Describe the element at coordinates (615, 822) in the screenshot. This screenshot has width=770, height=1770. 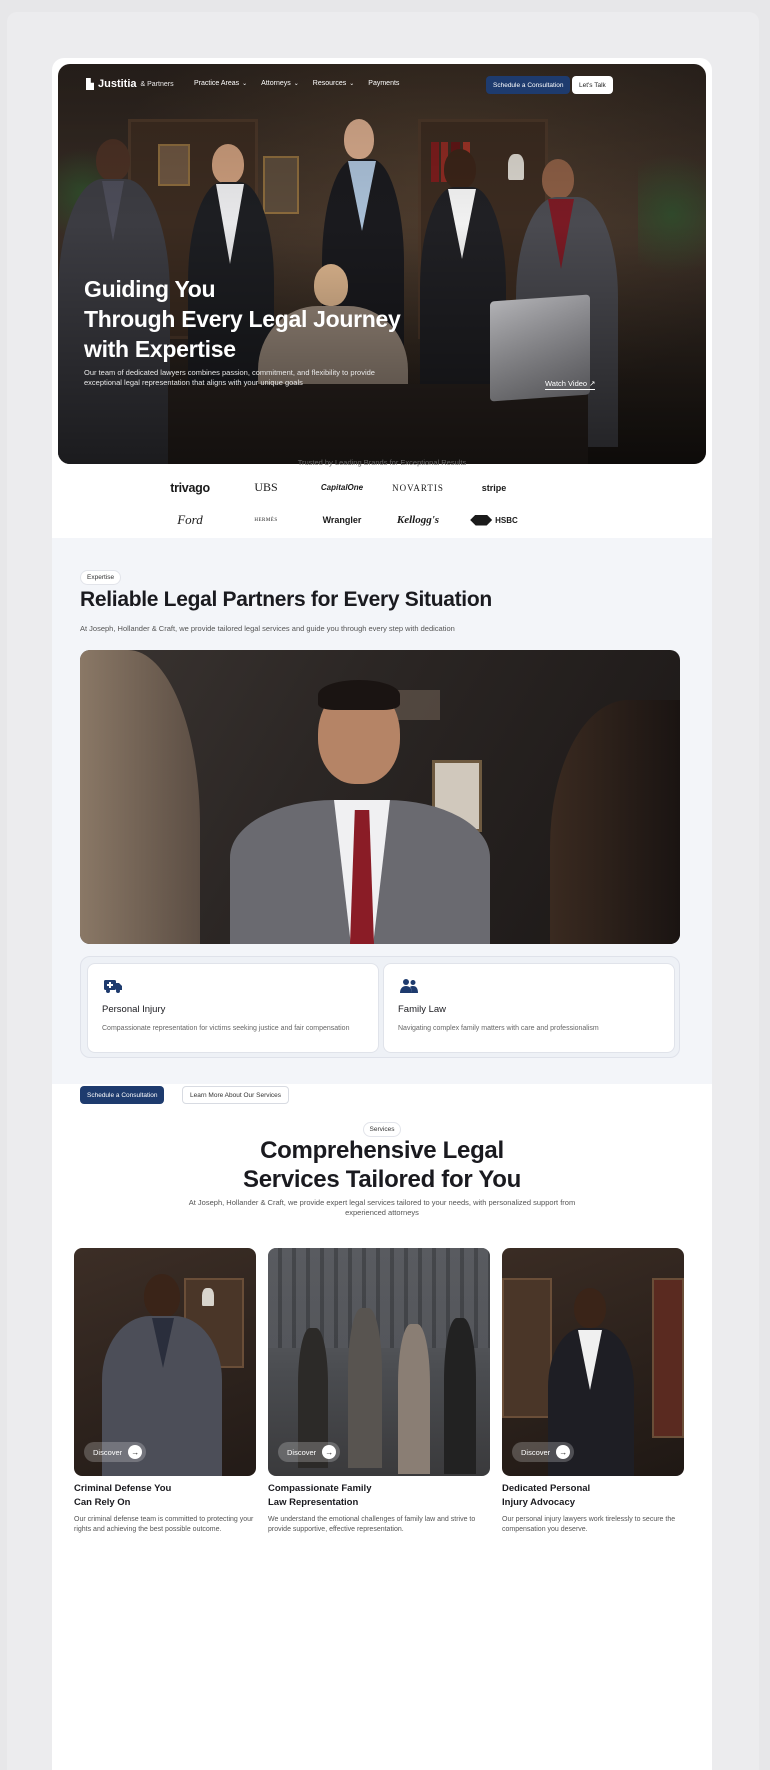
I see `person-foreground-right` at that location.